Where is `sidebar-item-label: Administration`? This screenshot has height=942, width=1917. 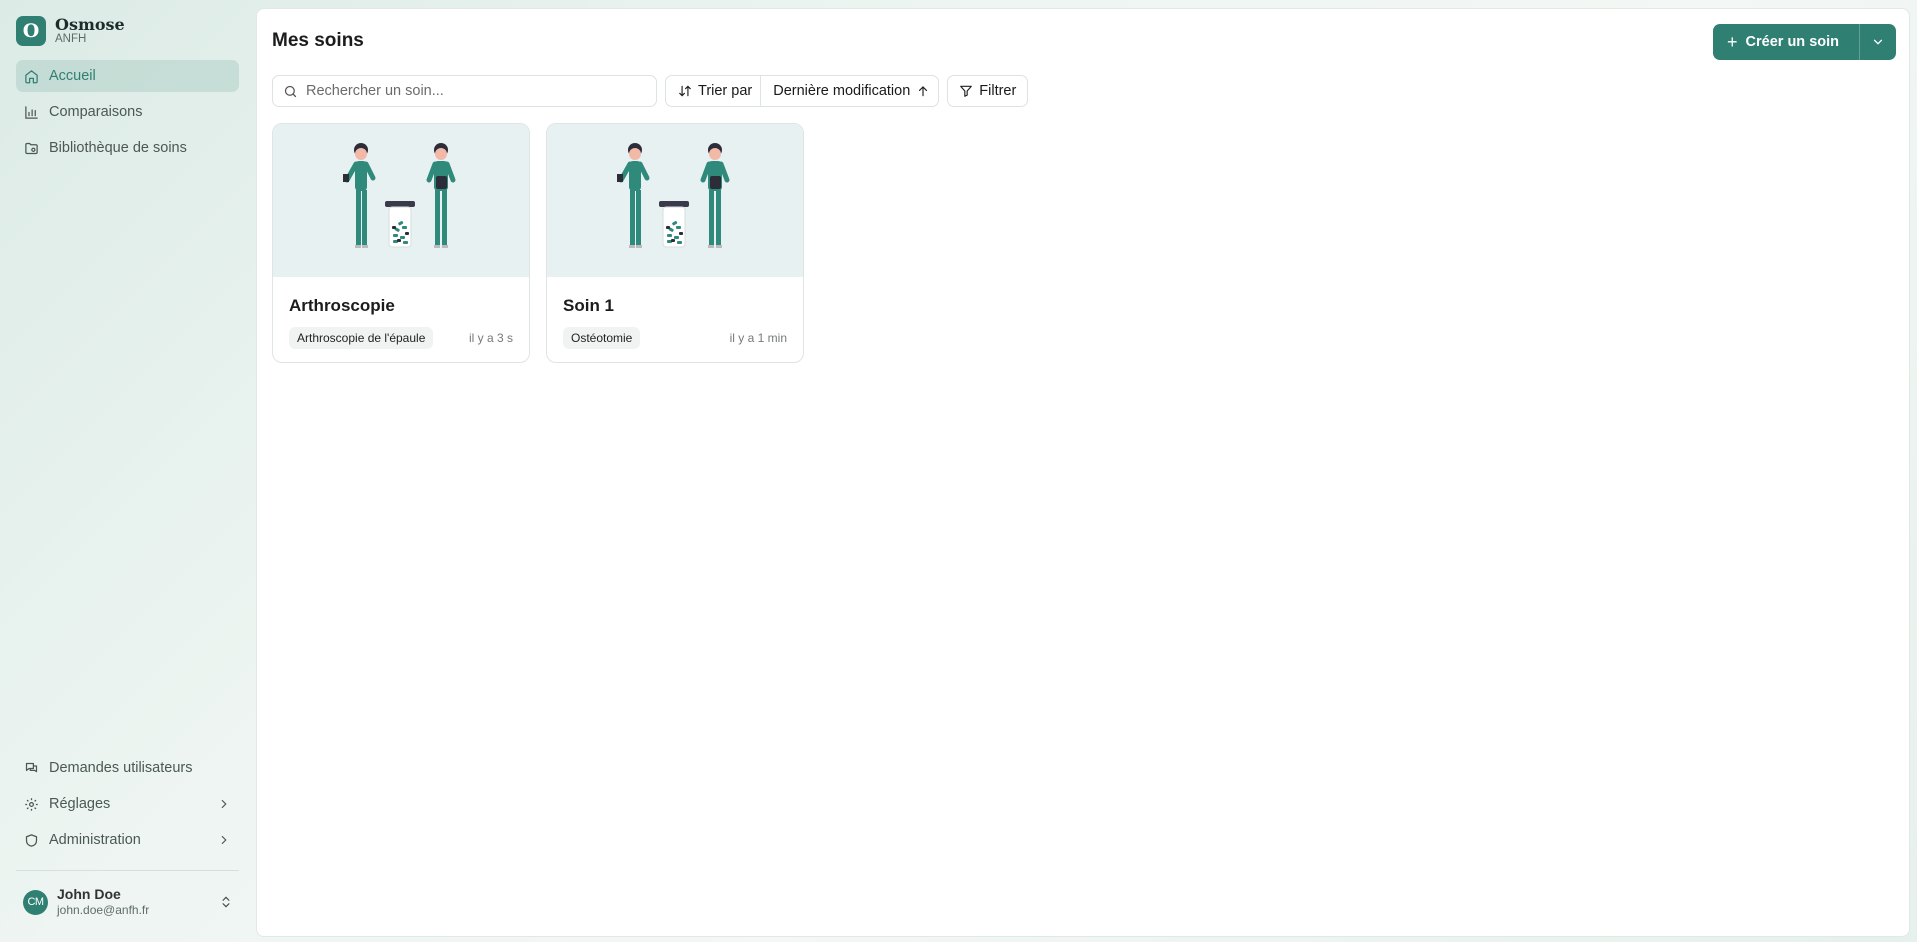
sidebar-item-label: Administration is located at coordinates (95, 840).